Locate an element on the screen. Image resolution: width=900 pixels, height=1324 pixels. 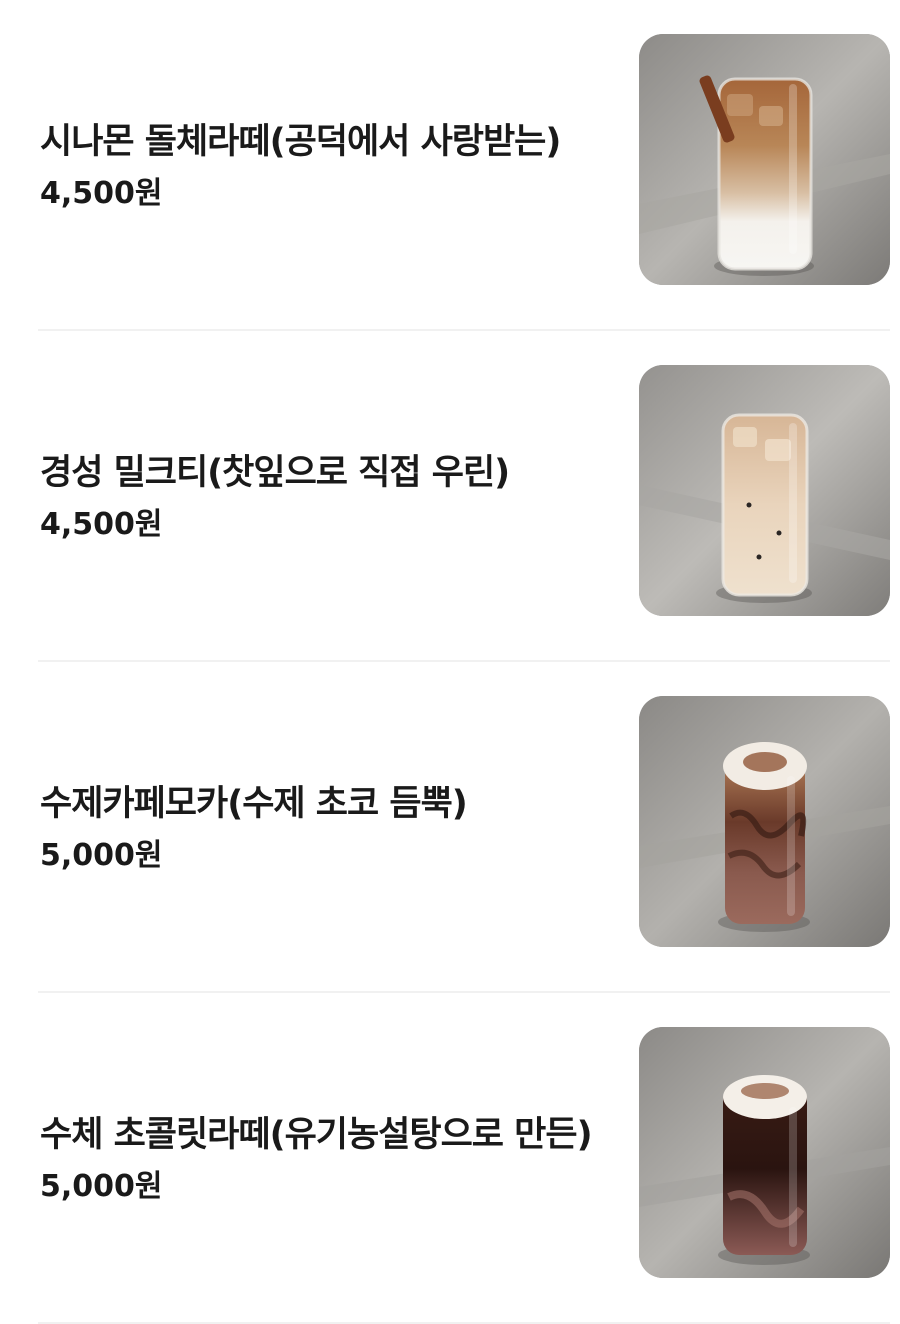
cinnamon-dolce-latte-photo is located at coordinates (764, 159).